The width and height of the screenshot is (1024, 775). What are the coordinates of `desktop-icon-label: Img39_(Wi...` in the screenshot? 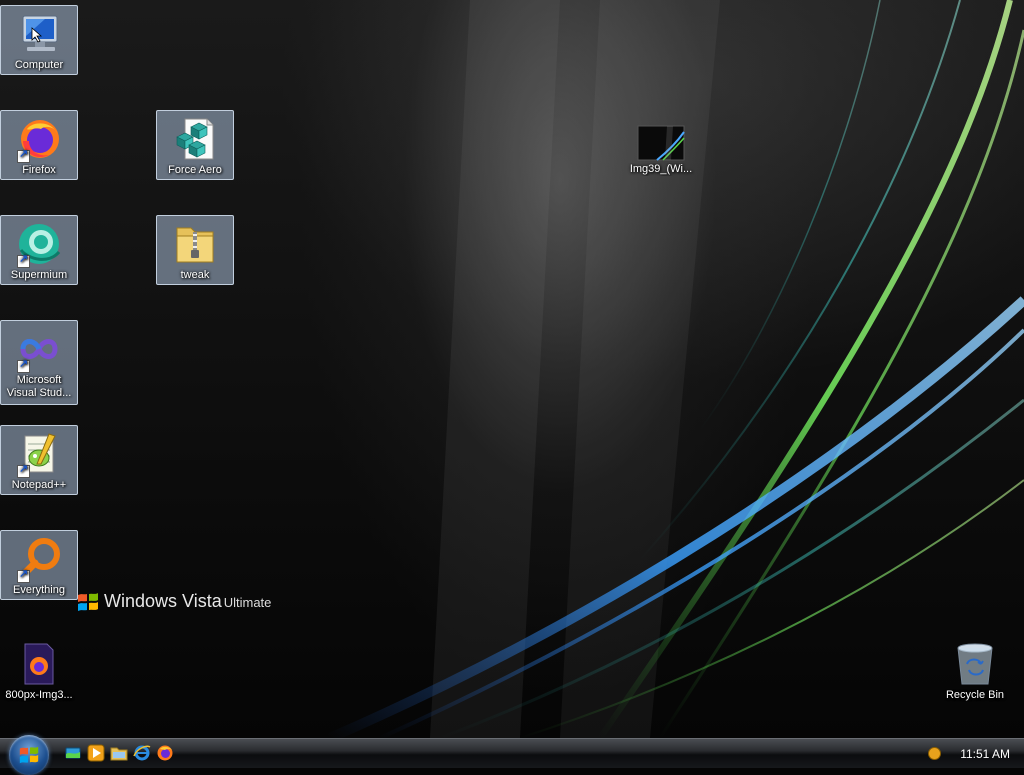 It's located at (661, 169).